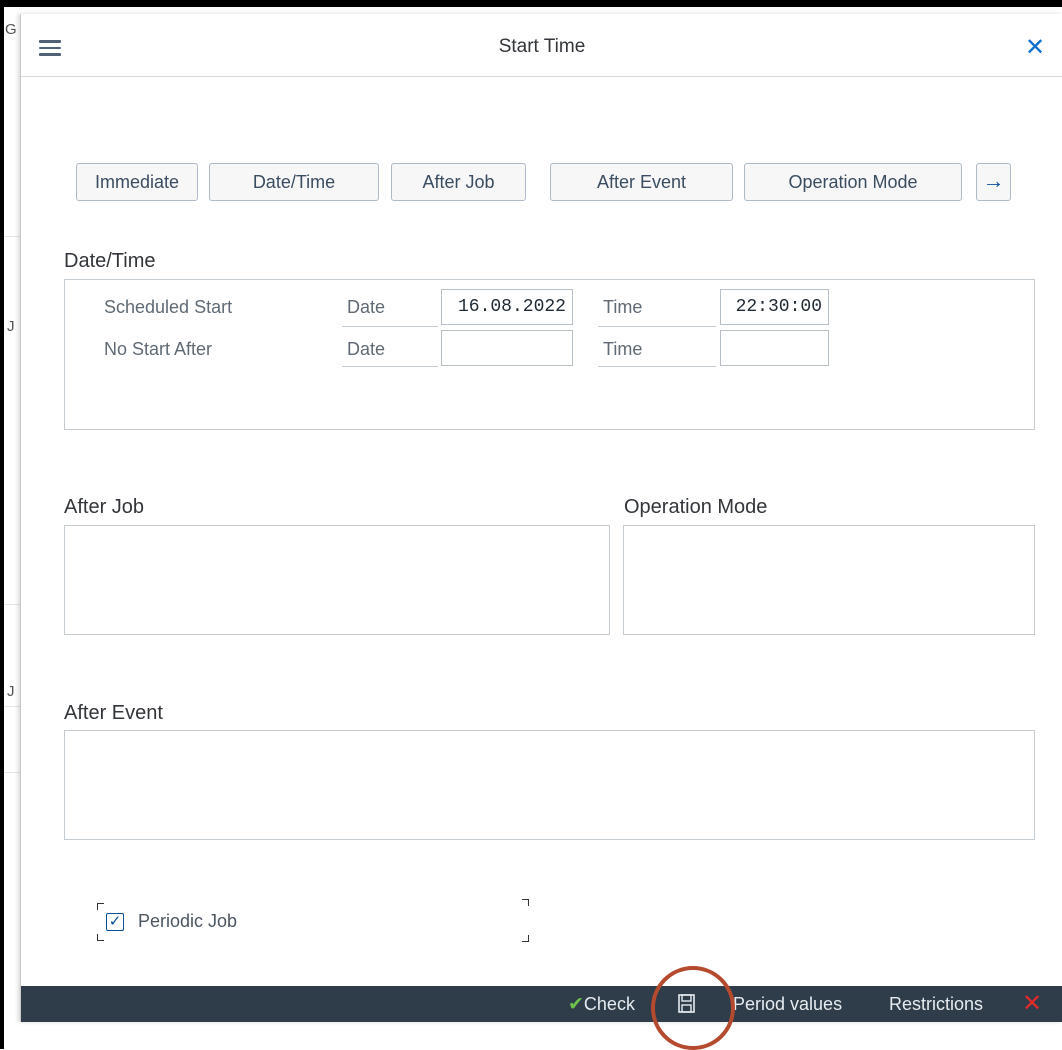  What do you see at coordinates (158, 349) in the screenshot?
I see `no-start-after-label: No Start After` at bounding box center [158, 349].